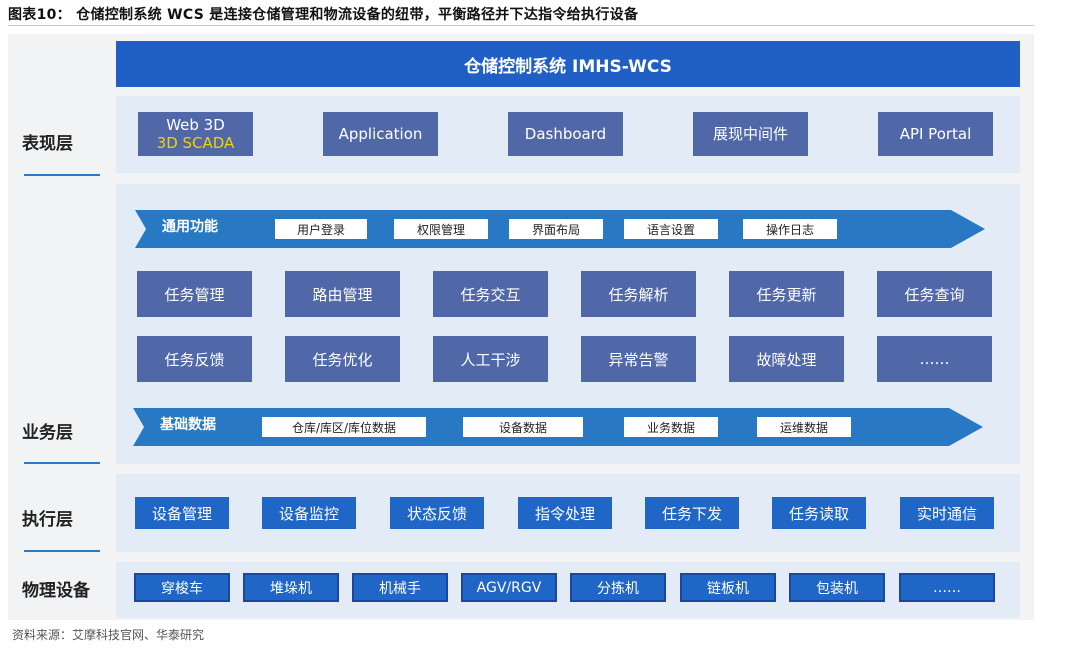  Describe the element at coordinates (568, 64) in the screenshot. I see `system-banner: 仓储控制系统 IMHS-WCS` at that location.